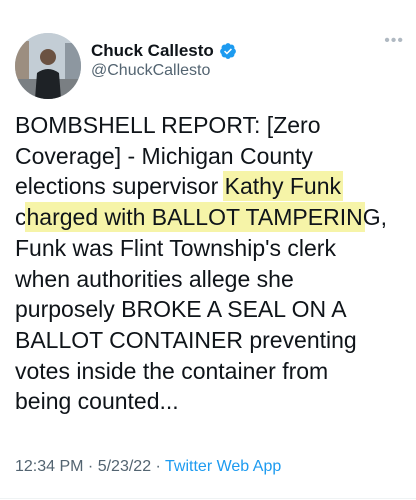 This screenshot has width=416, height=500. Describe the element at coordinates (21, 217) in the screenshot. I see `tweet-text-part: c` at that location.